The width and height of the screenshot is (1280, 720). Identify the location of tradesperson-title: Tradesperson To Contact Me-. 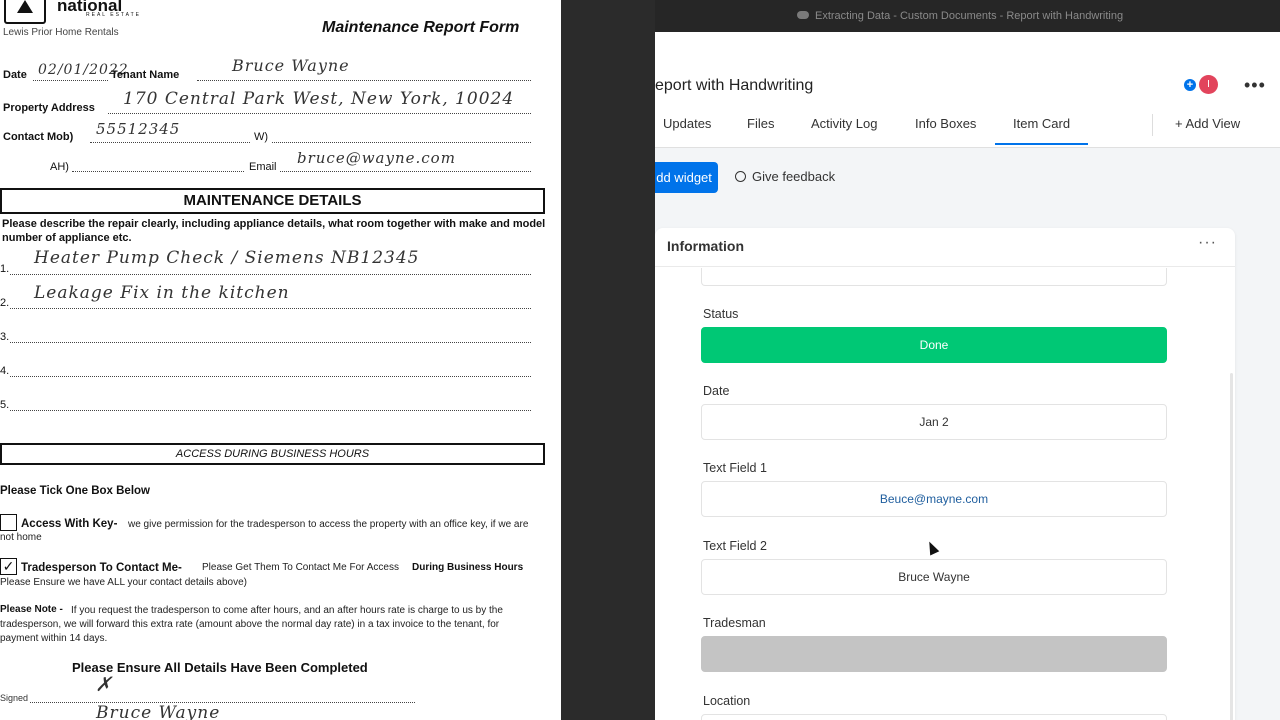
(101, 568).